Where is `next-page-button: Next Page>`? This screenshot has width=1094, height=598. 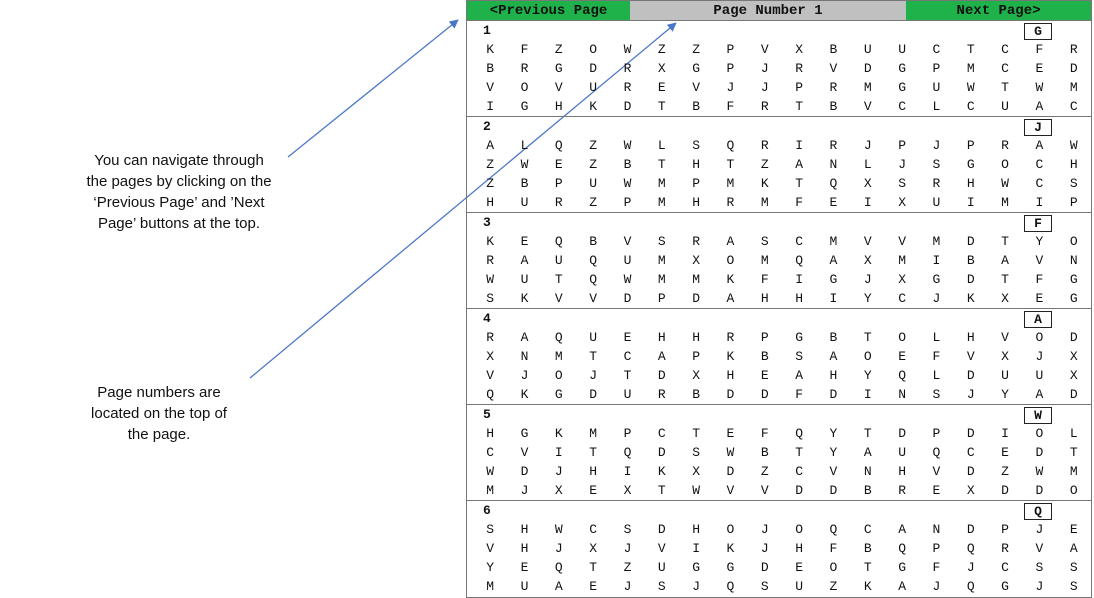 next-page-button: Next Page> is located at coordinates (998, 10).